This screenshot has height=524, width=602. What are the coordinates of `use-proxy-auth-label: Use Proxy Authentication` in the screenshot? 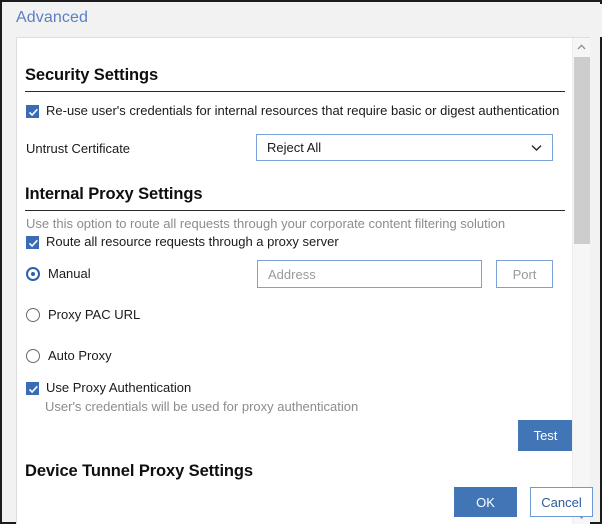 It's located at (119, 387).